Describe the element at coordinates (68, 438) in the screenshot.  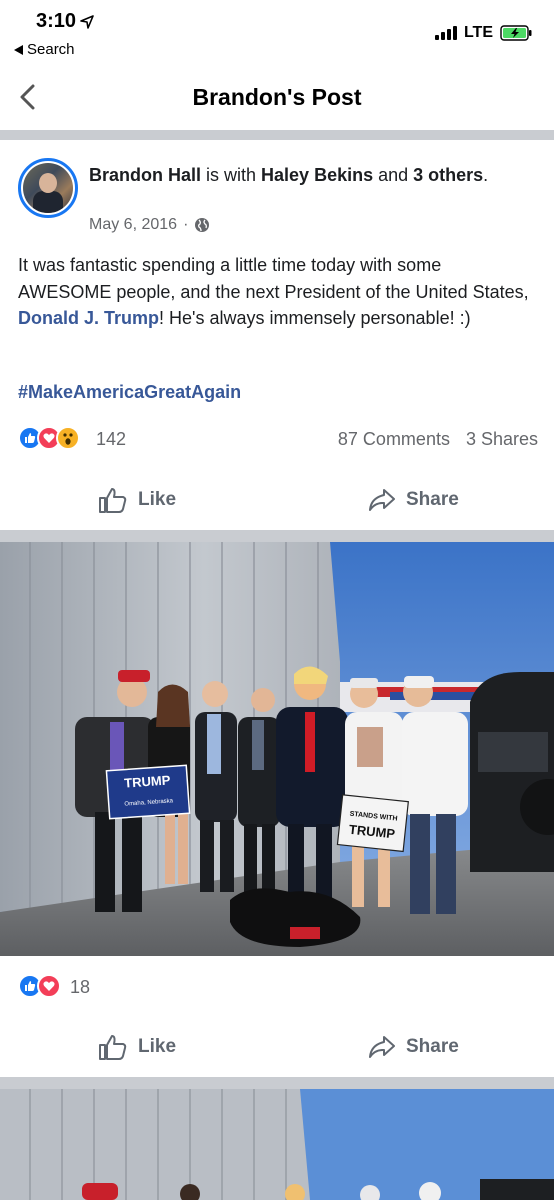
I see `wow-reaction-icon` at that location.